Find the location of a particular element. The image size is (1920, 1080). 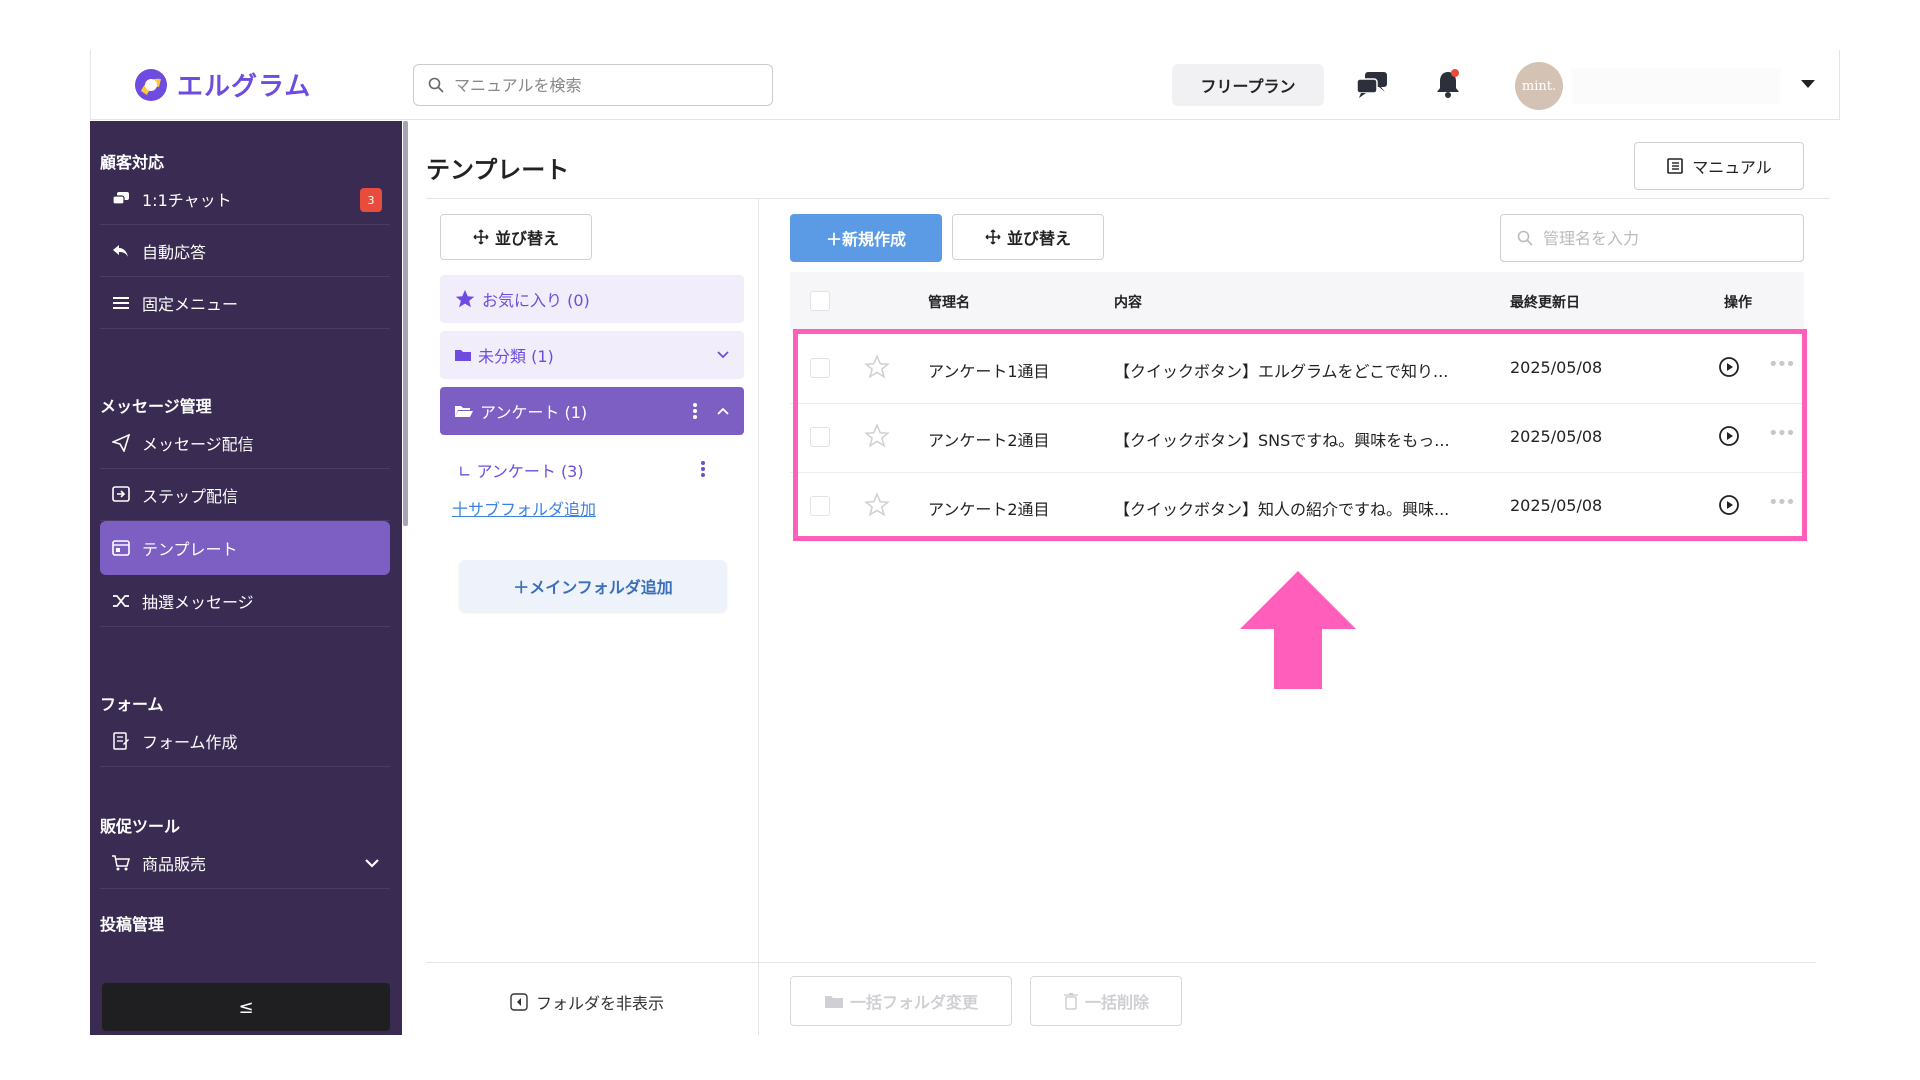

star-icon is located at coordinates (465, 299).